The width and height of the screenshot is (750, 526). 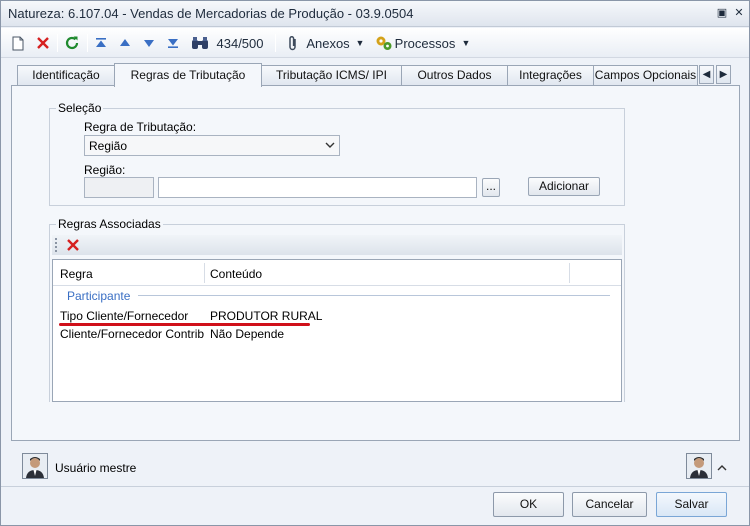 What do you see at coordinates (691, 504) in the screenshot?
I see `save-button: Salvar` at bounding box center [691, 504].